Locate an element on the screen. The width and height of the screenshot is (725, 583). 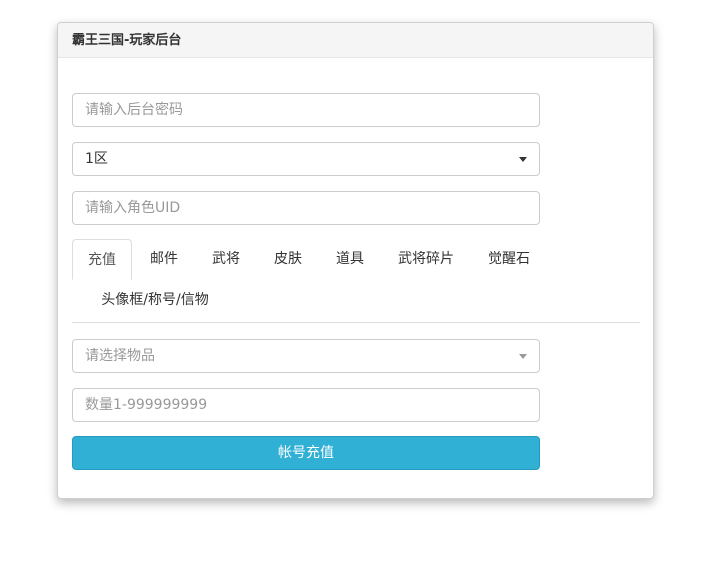
admin-password-placeholder: 请输入后台密码 is located at coordinates (134, 110).